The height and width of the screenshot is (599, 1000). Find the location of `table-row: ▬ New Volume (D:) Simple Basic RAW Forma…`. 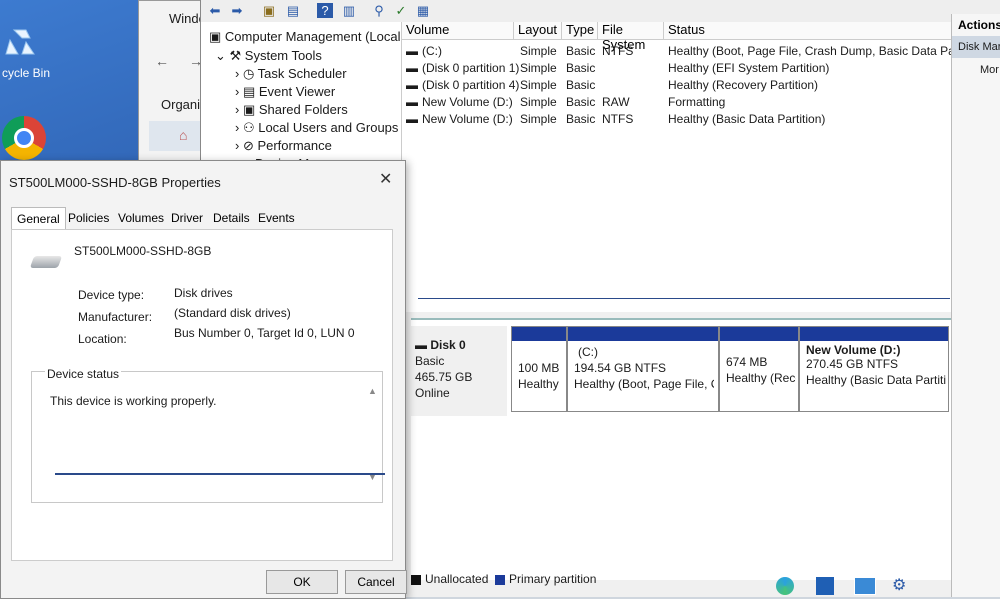

table-row: ▬ New Volume (D:) Simple Basic RAW Forma… is located at coordinates (677, 101).